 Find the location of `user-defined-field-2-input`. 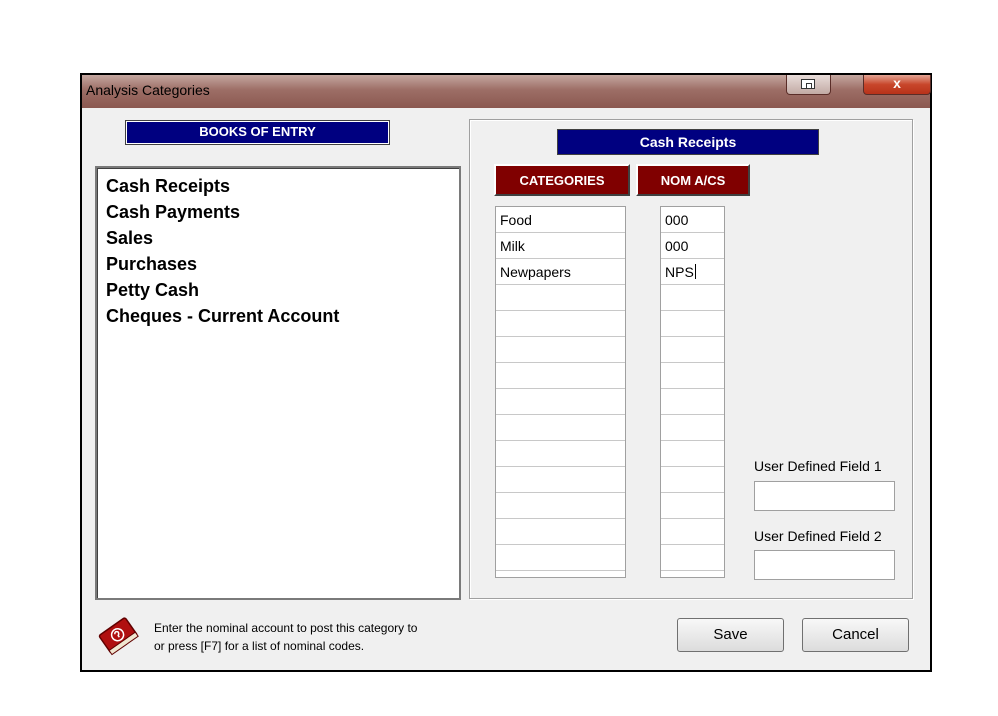

user-defined-field-2-input is located at coordinates (824, 565).